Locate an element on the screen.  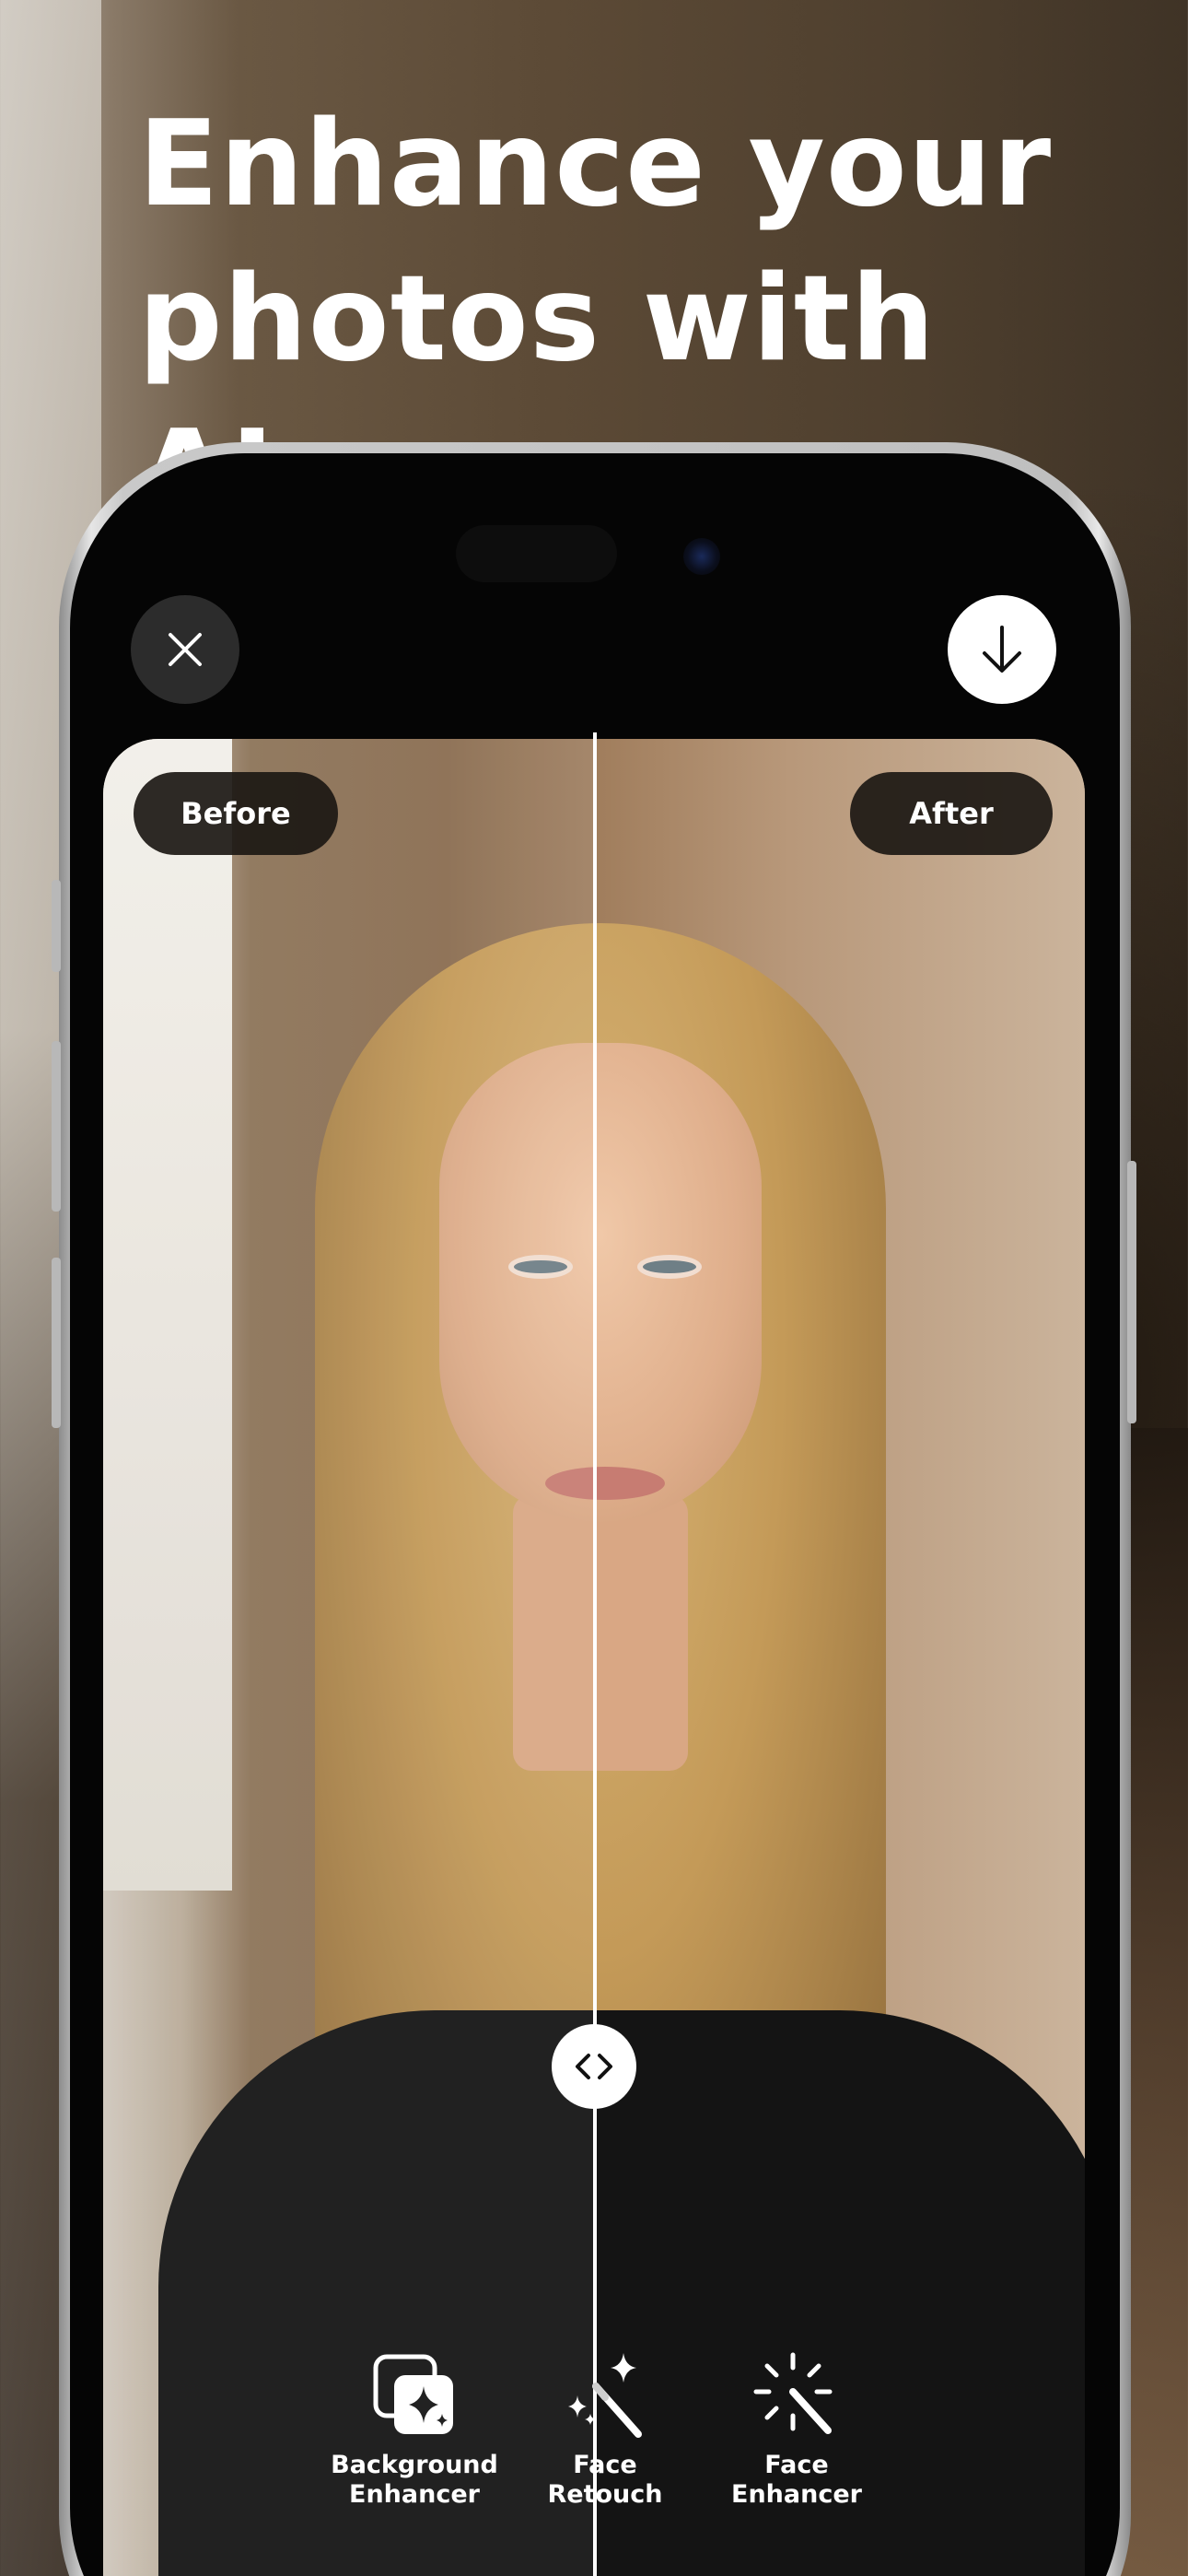
tool-face-retouch: Face Retouch is located at coordinates (605, 2429).